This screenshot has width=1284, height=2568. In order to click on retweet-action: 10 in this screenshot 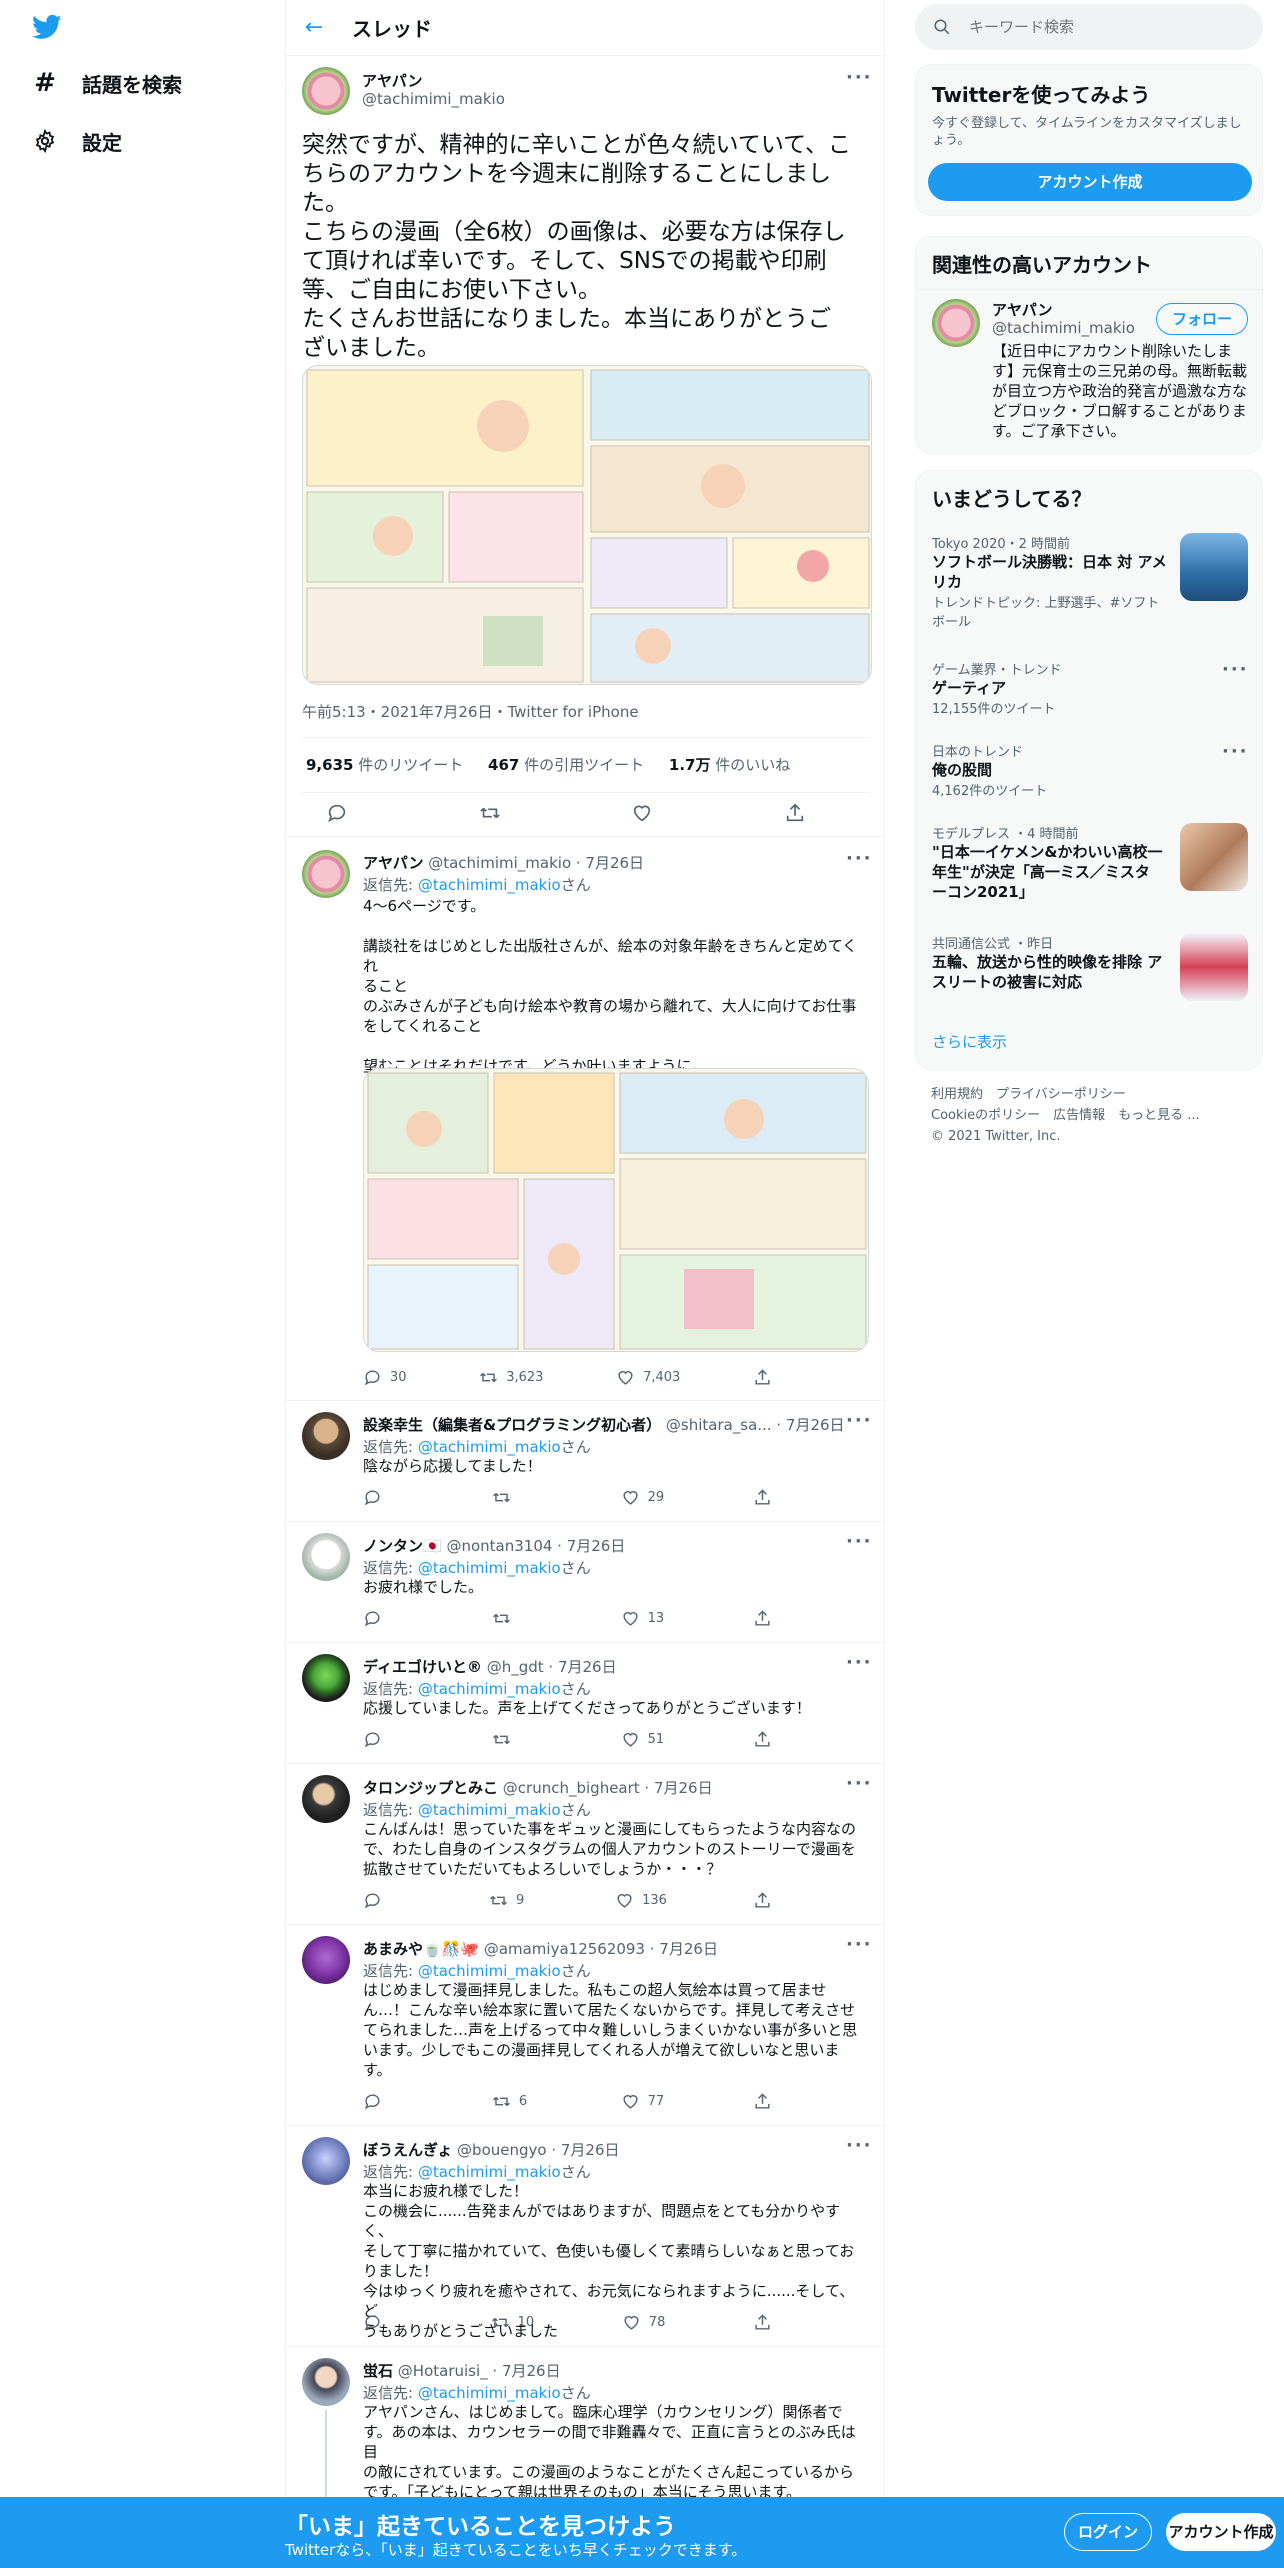, I will do `click(512, 2322)`.